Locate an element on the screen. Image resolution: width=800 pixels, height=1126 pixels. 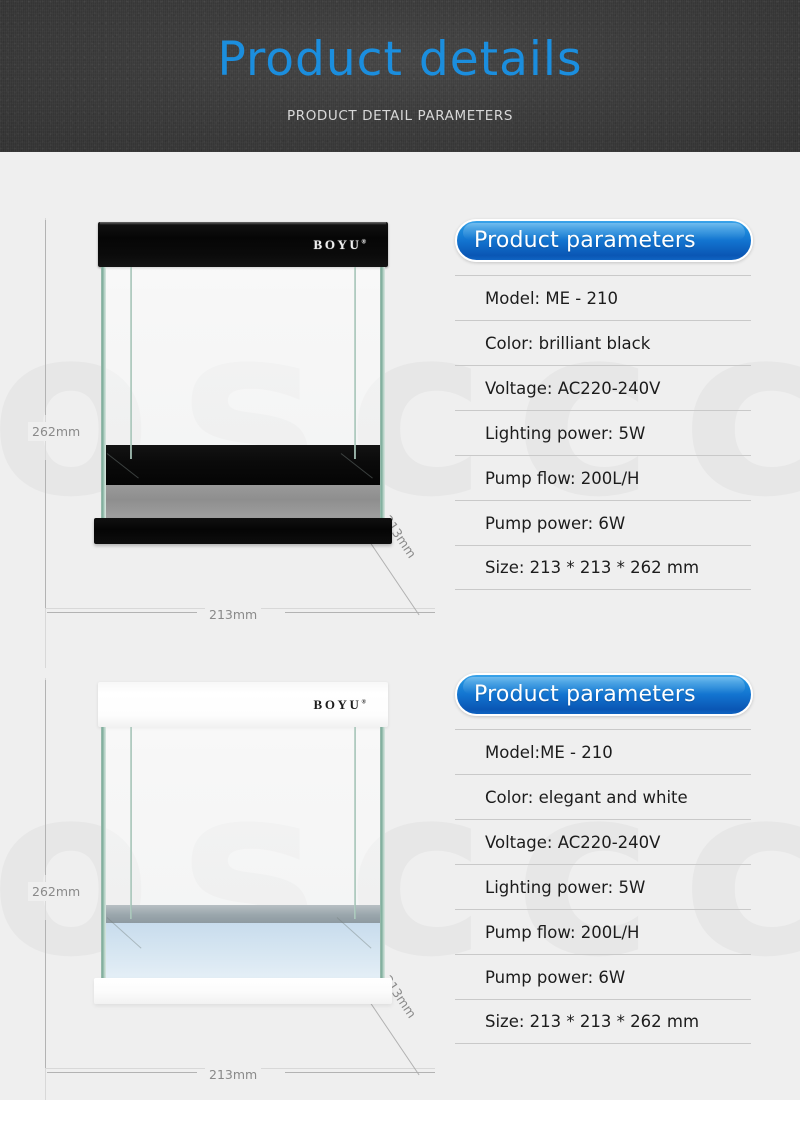
spec-row: Color: elegant and white is located at coordinates (603, 796).